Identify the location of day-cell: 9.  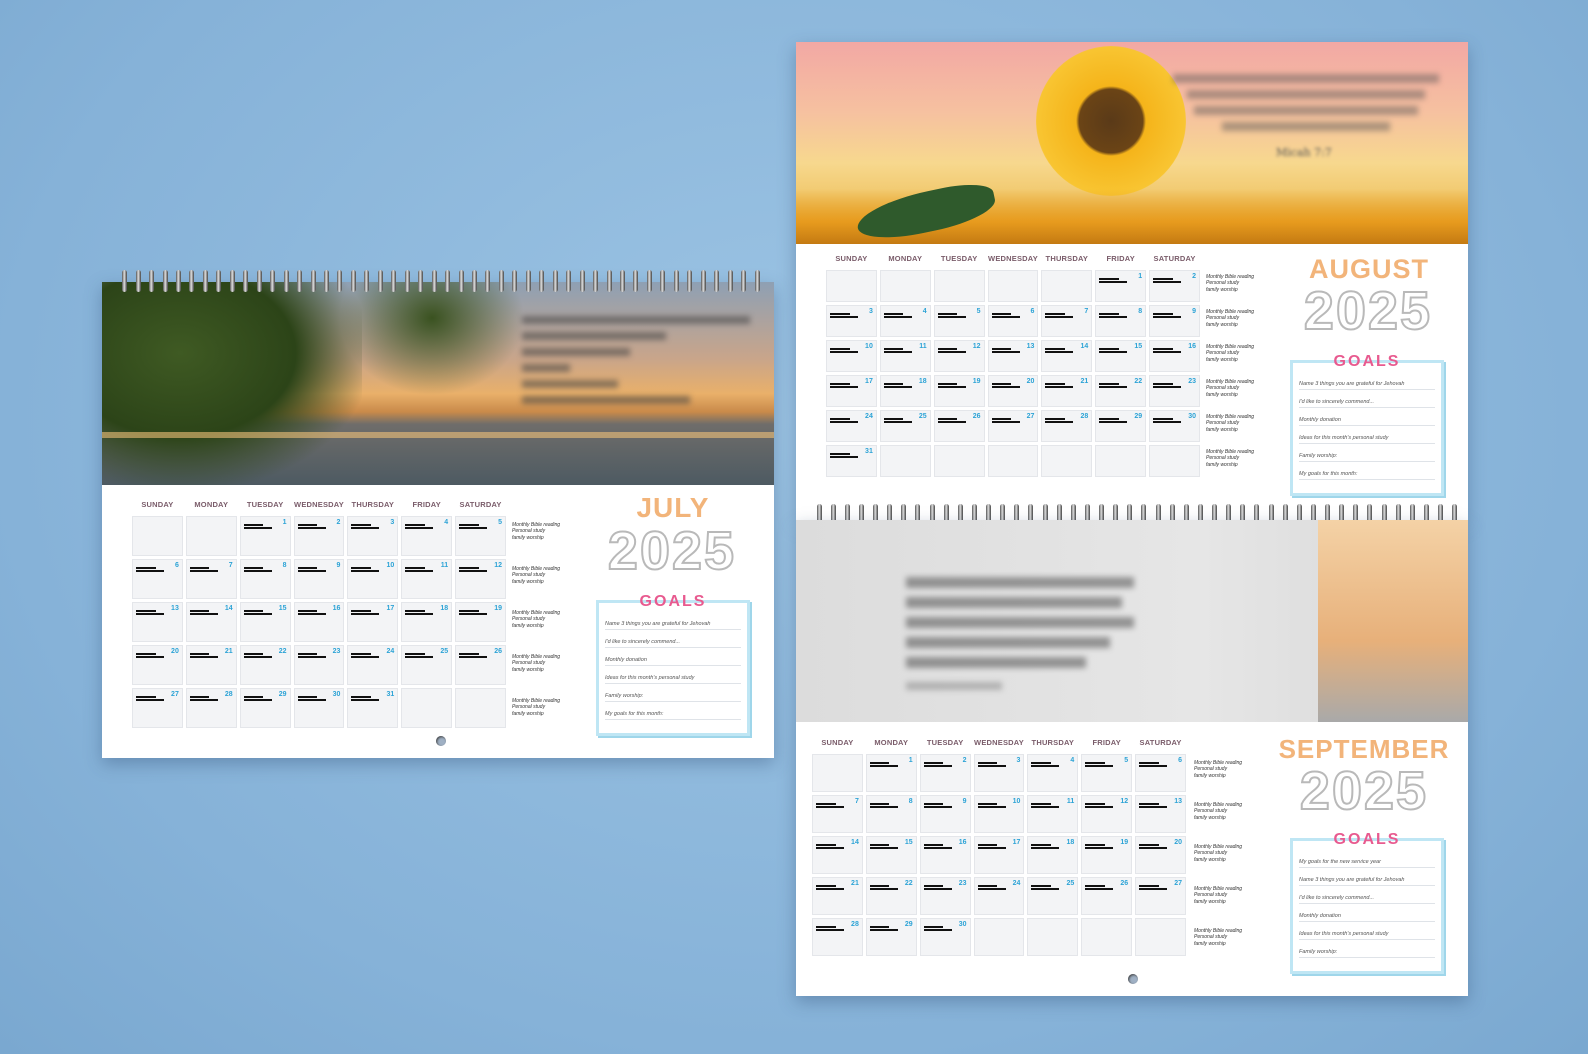
(319, 579).